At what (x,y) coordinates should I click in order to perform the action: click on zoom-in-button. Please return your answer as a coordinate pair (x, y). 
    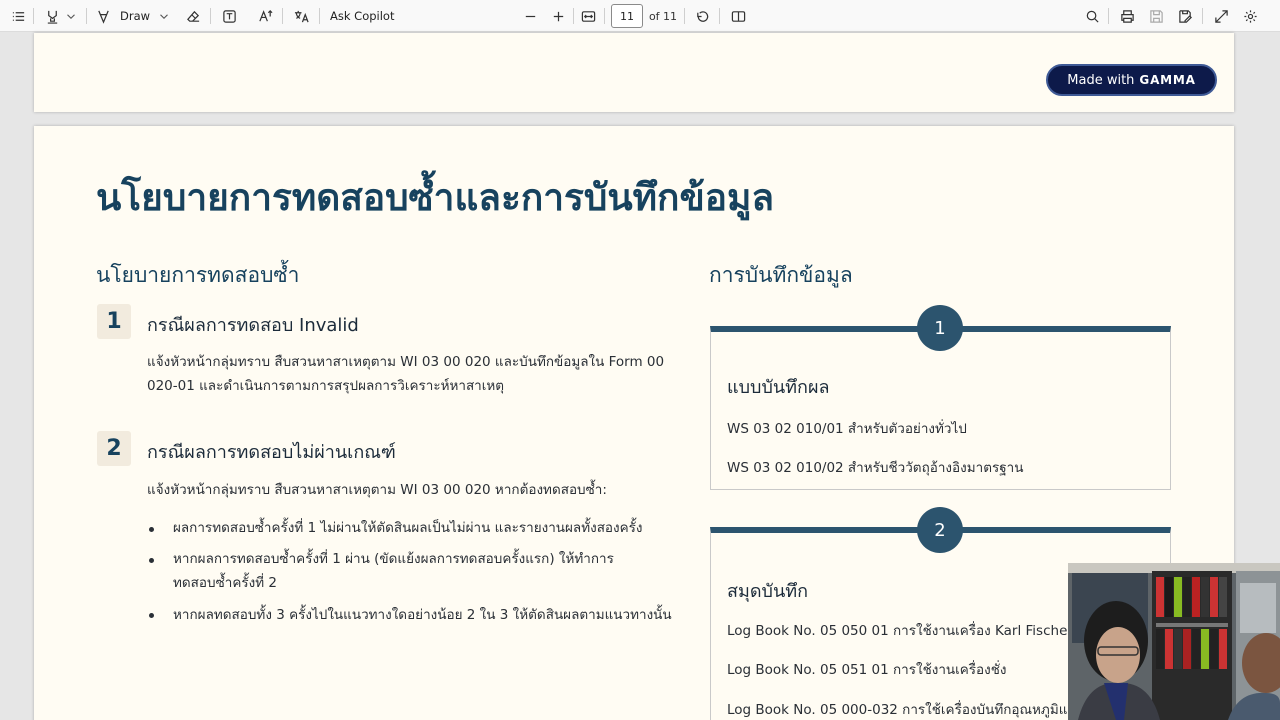
    Looking at the image, I should click on (558, 16).